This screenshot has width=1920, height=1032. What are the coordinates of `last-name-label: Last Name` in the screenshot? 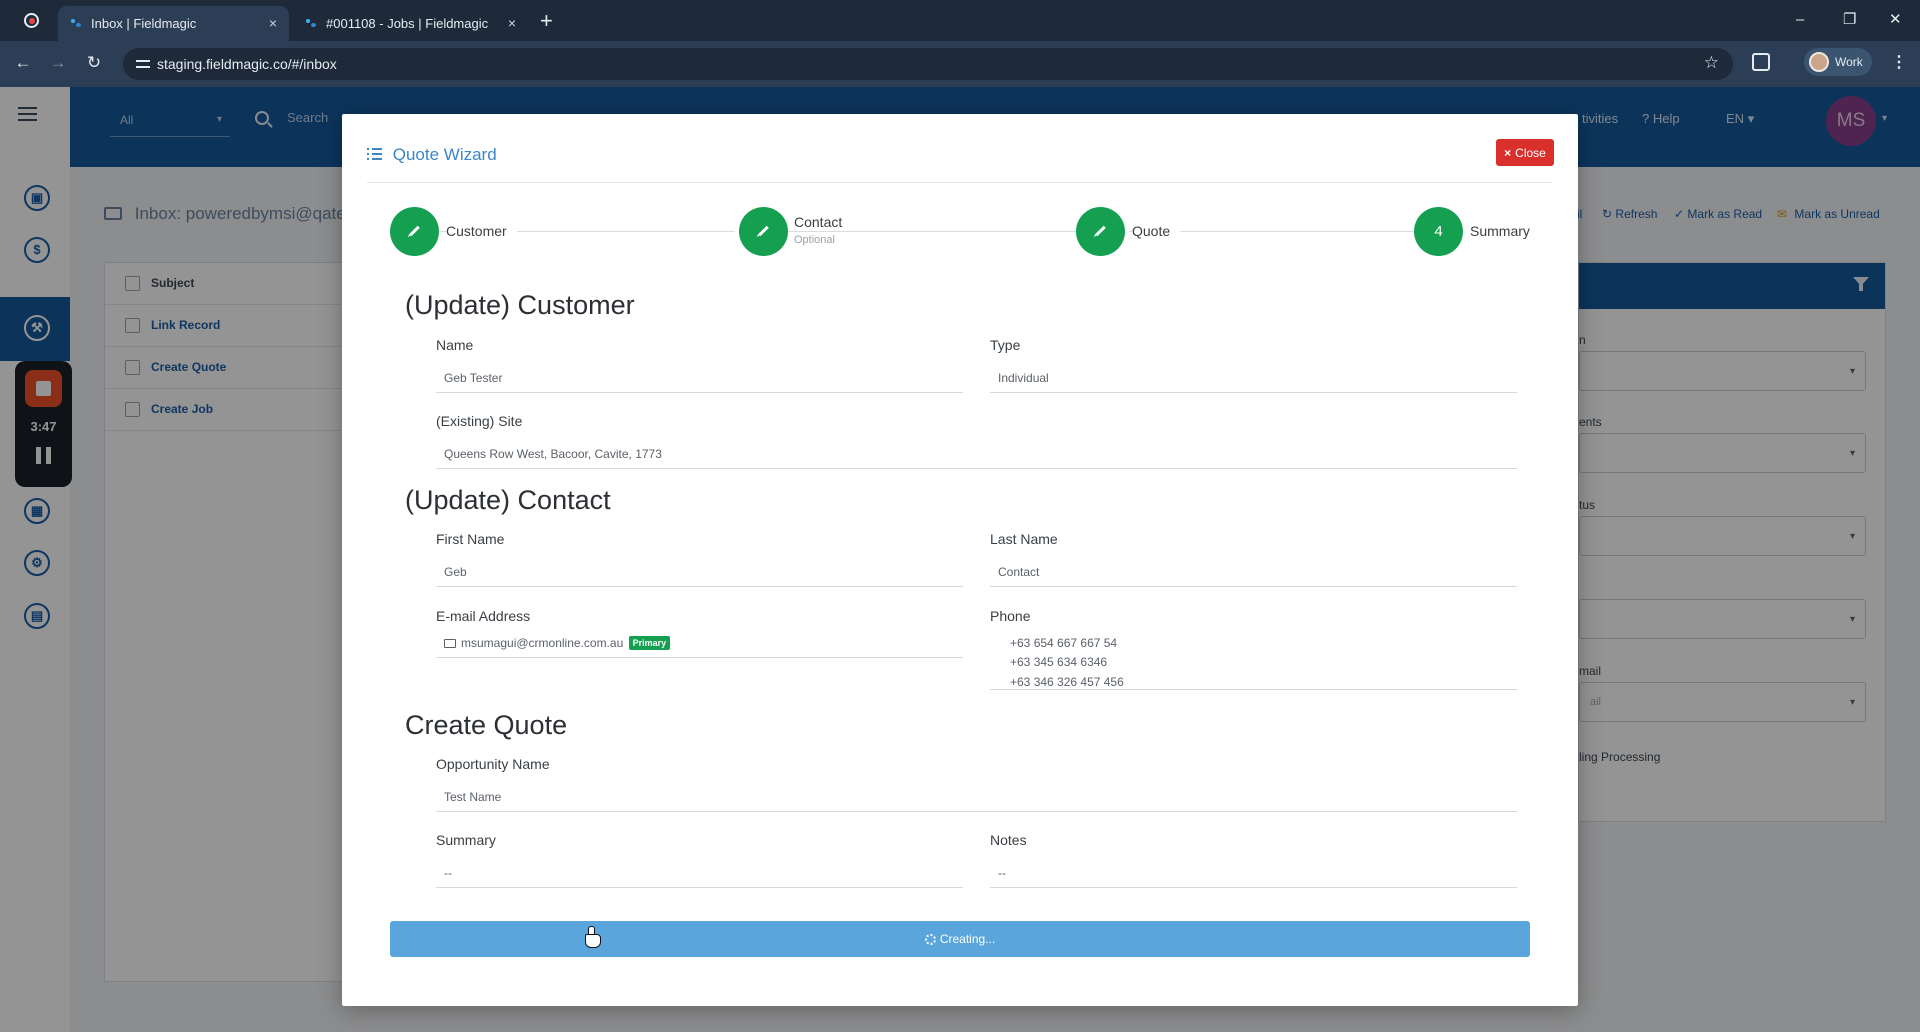 It's located at (1024, 539).